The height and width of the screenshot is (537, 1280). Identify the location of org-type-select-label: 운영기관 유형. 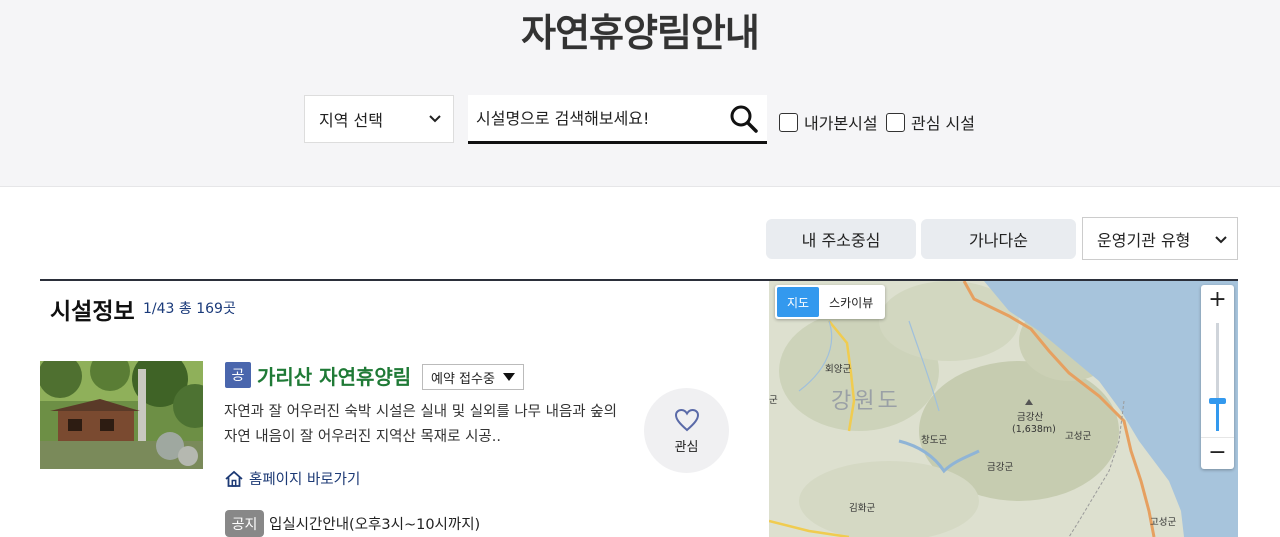
(1144, 240).